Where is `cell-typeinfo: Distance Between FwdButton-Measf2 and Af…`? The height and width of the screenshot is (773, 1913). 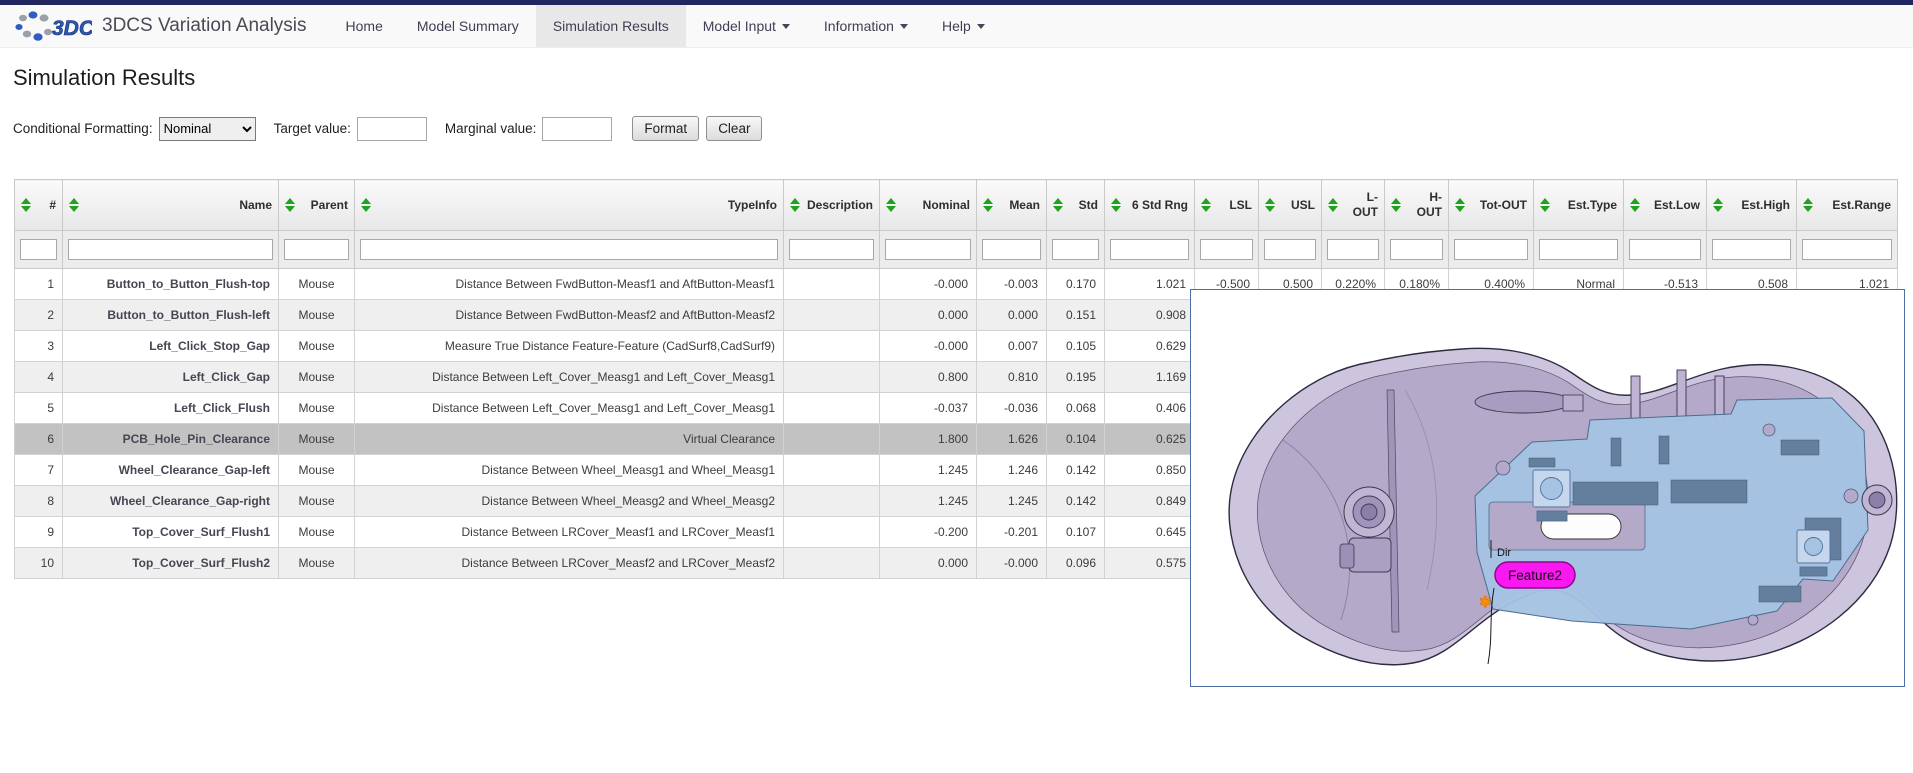 cell-typeinfo: Distance Between FwdButton-Measf2 and Af… is located at coordinates (569, 315).